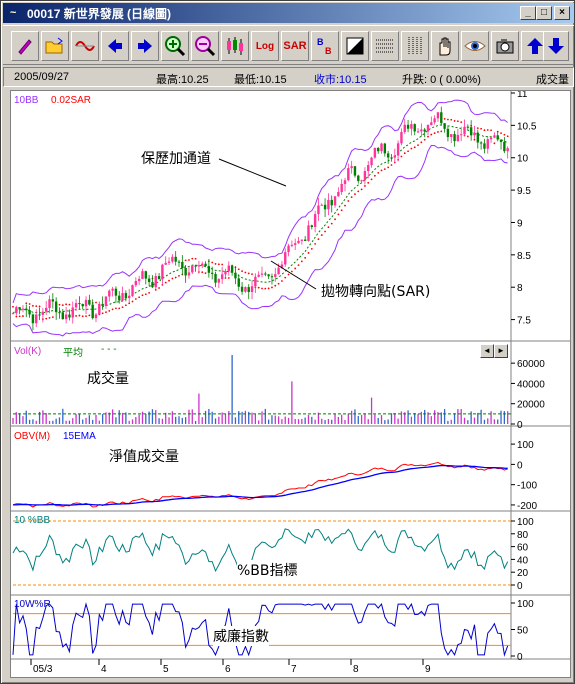 This screenshot has width=575, height=684. I want to click on sar-icon: SAR, so click(295, 46).